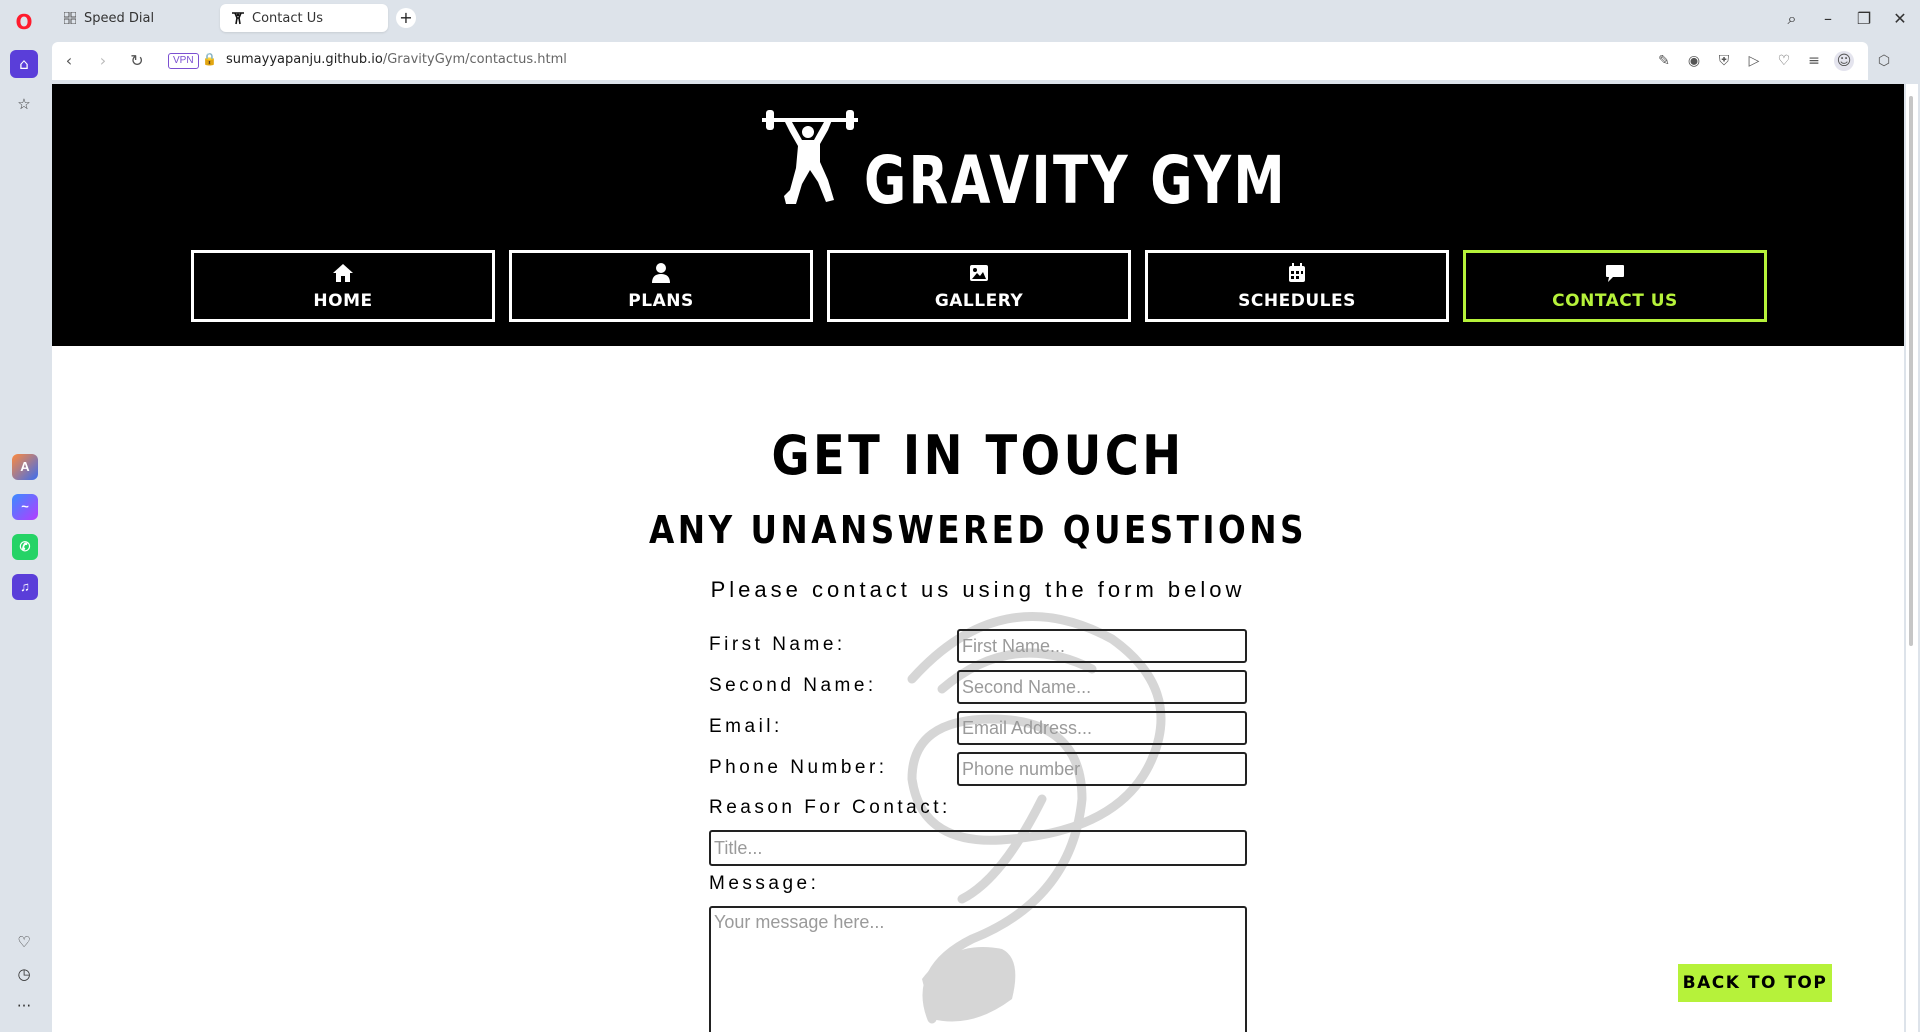  I want to click on page-subtitle: ANY UNANSWERED QUESTIONS, so click(978, 530).